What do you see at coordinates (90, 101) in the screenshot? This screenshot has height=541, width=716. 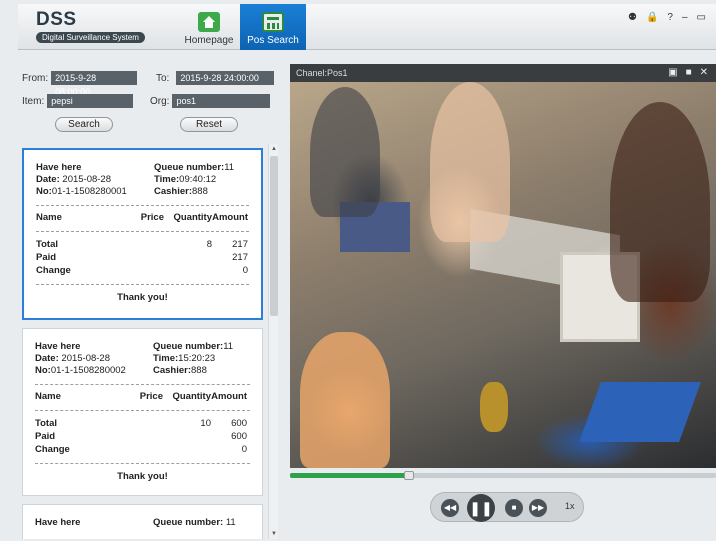 I see `item-input: pepsi` at bounding box center [90, 101].